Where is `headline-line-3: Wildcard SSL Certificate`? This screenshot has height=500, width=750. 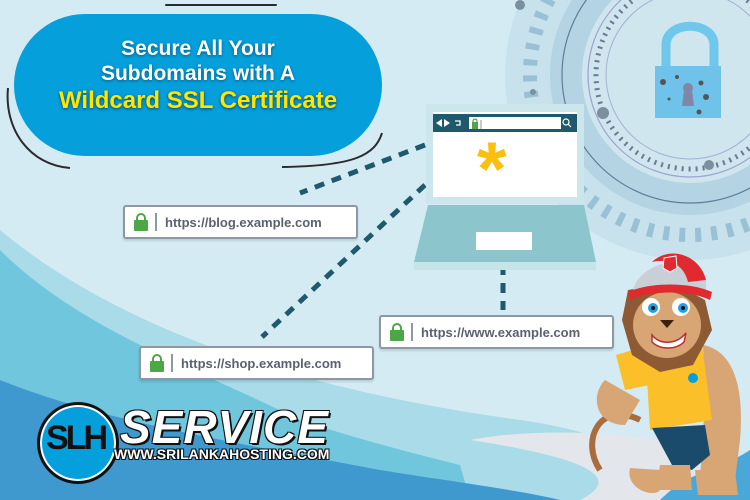
headline-line-3: Wildcard SSL Certificate is located at coordinates (198, 100).